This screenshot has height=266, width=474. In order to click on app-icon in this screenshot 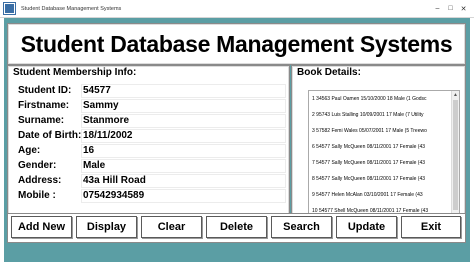, I will do `click(9, 8)`.